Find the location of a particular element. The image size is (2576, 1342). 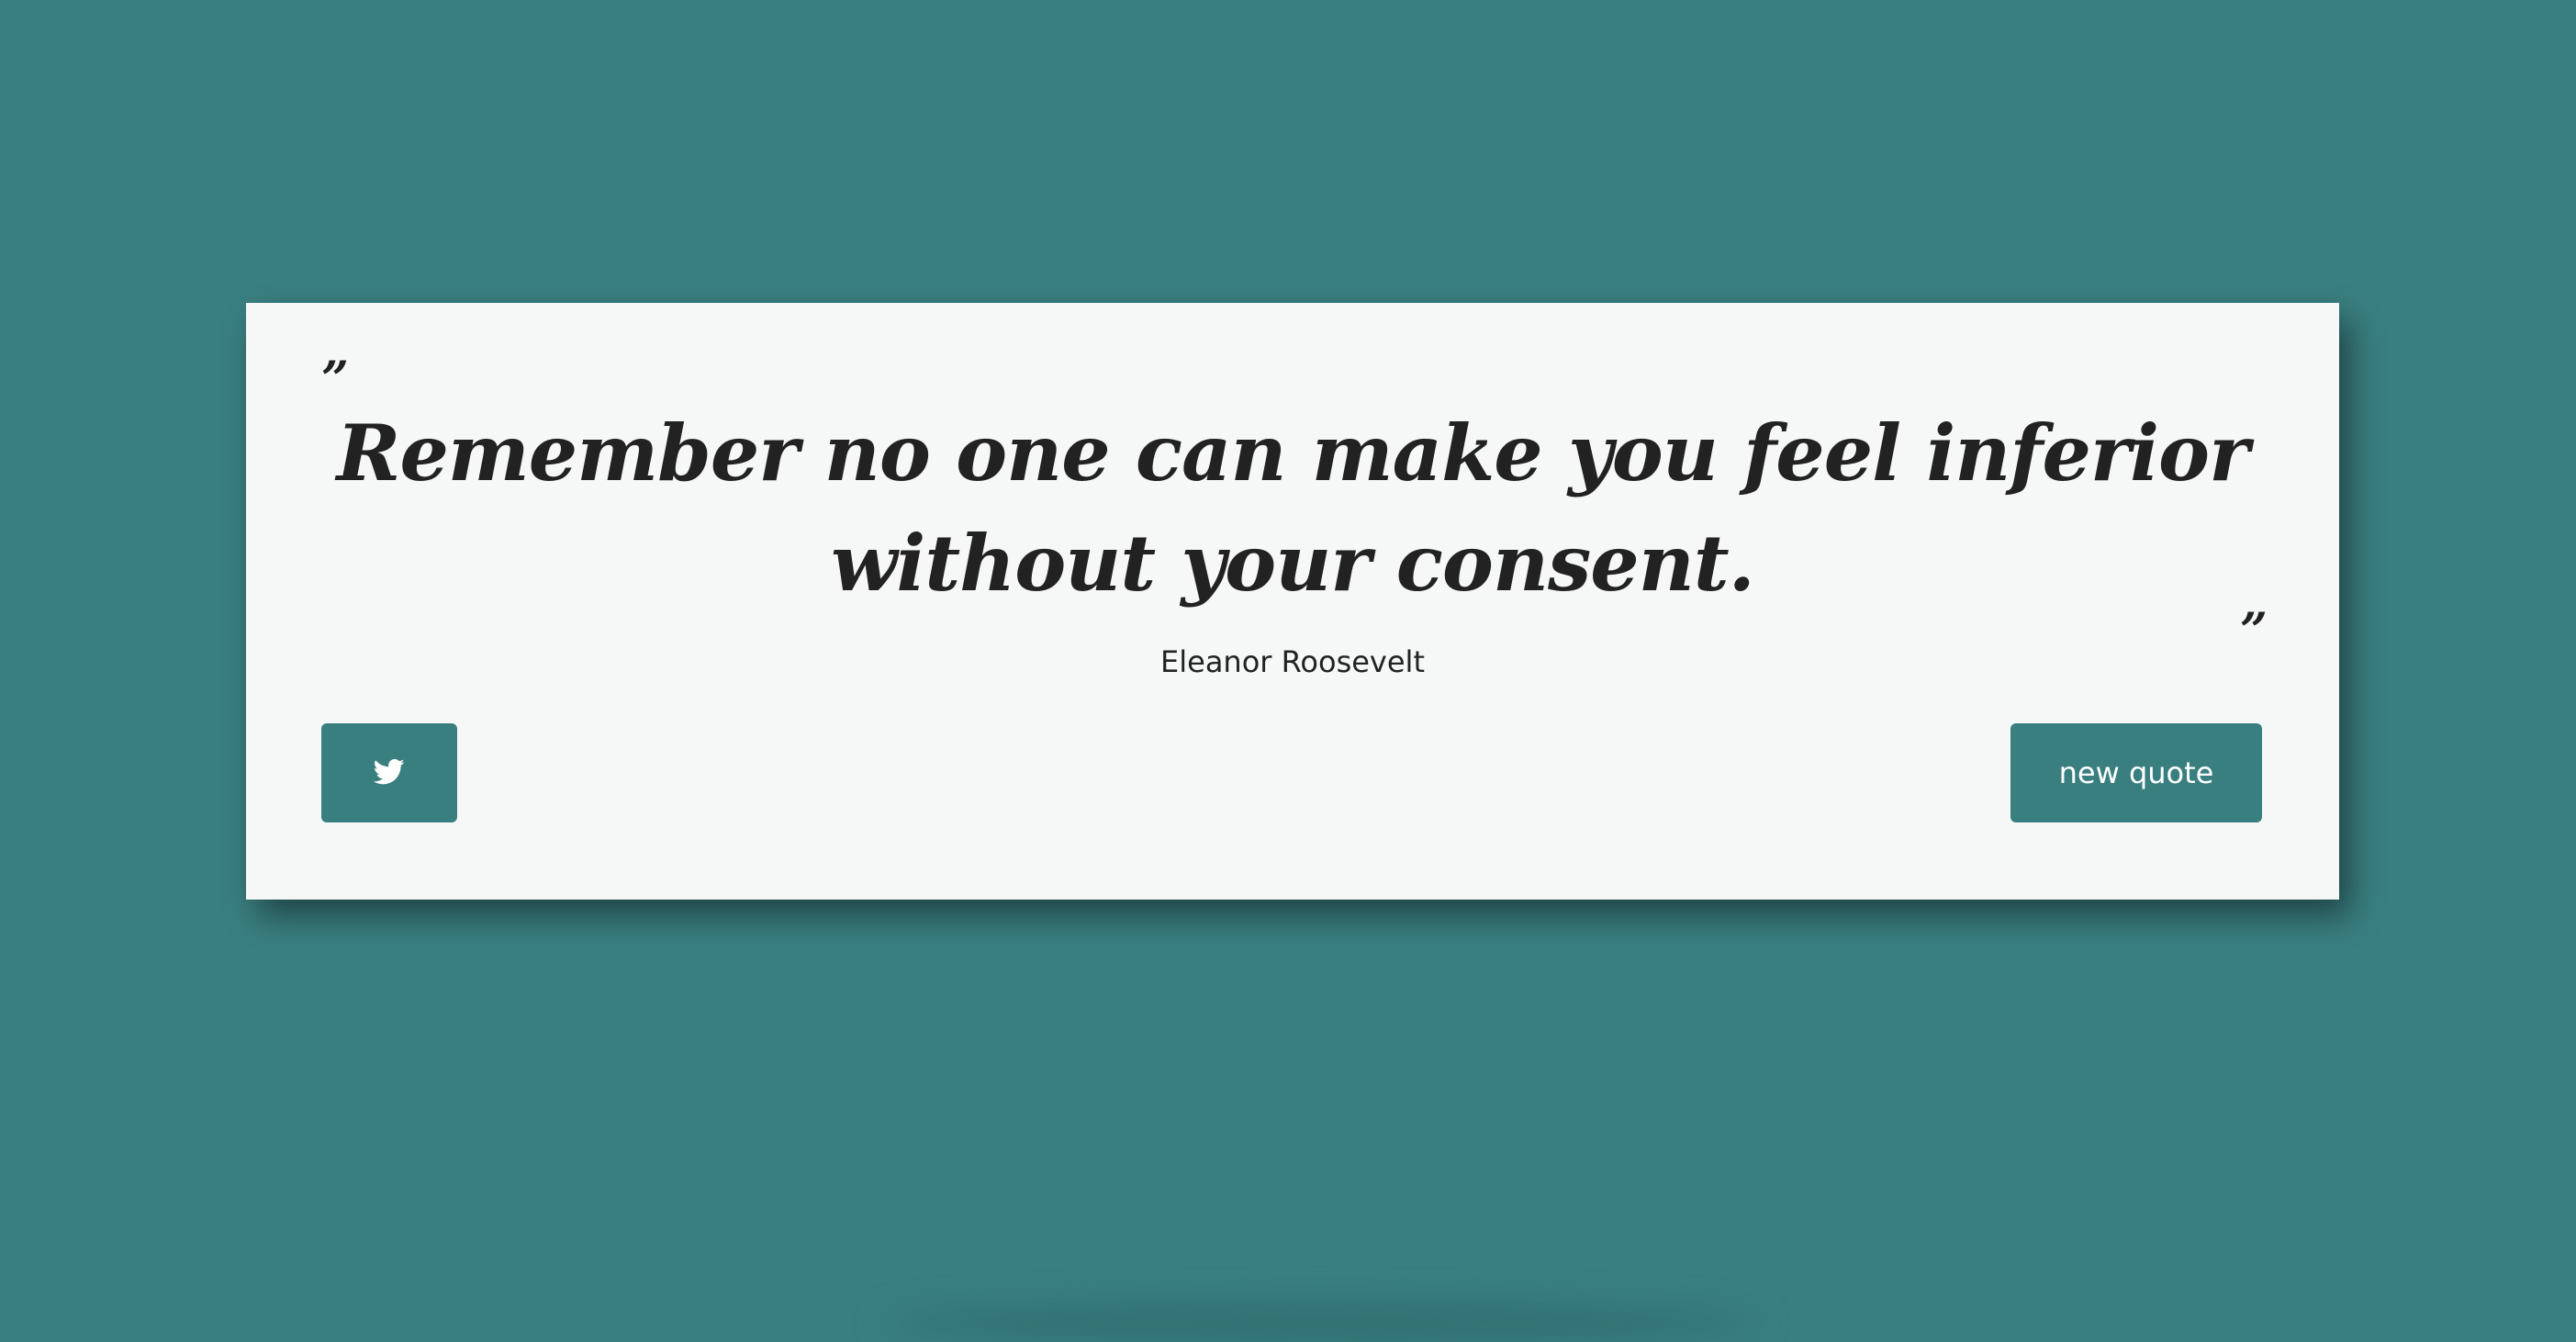

tweet-button is located at coordinates (389, 772).